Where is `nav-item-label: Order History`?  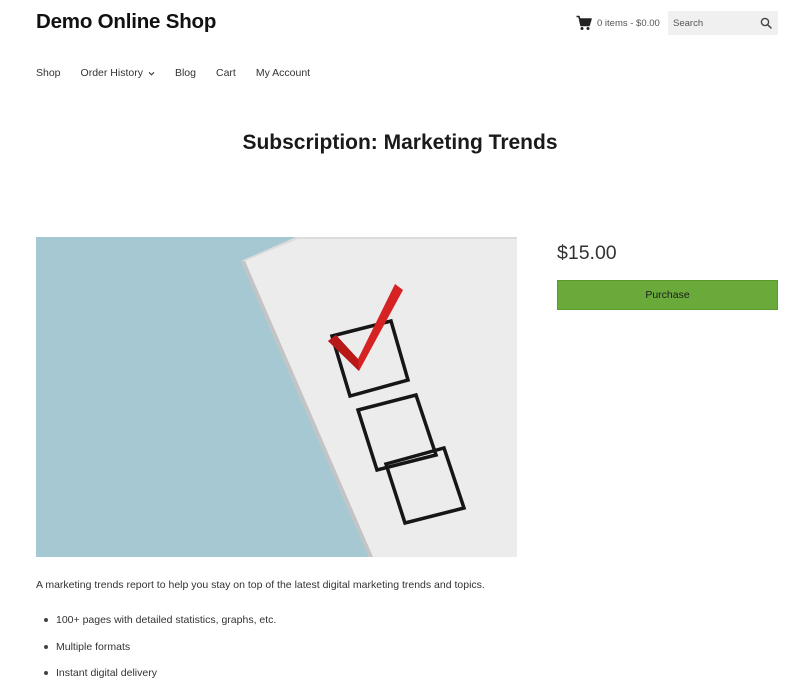
nav-item-label: Order History is located at coordinates (111, 73).